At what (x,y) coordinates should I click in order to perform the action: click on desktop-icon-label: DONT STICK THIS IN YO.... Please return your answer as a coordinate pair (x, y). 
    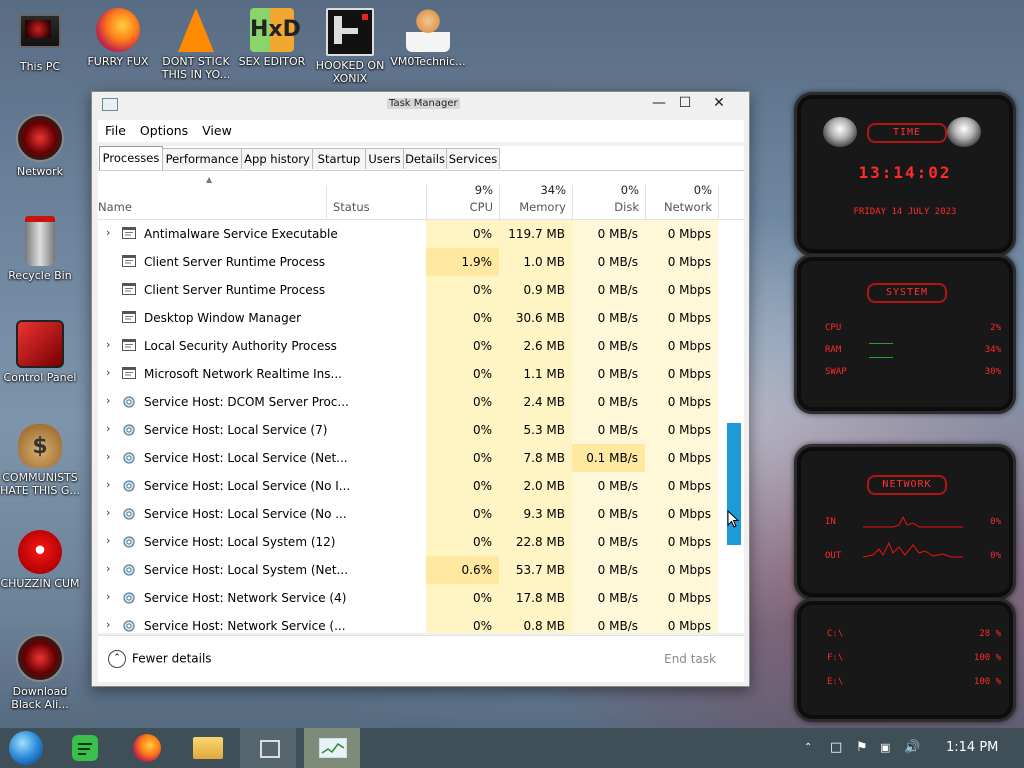
    Looking at the image, I should click on (196, 68).